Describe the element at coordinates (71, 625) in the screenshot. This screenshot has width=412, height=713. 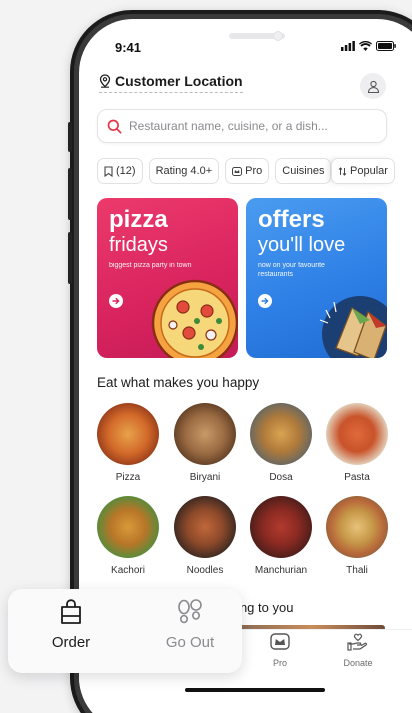
I see `mode-order-button: Order` at that location.